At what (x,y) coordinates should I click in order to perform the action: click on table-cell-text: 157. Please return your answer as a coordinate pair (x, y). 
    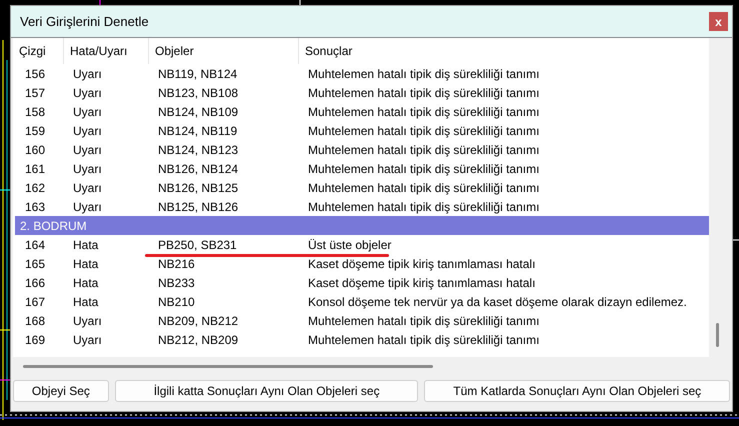
    Looking at the image, I should click on (35, 93).